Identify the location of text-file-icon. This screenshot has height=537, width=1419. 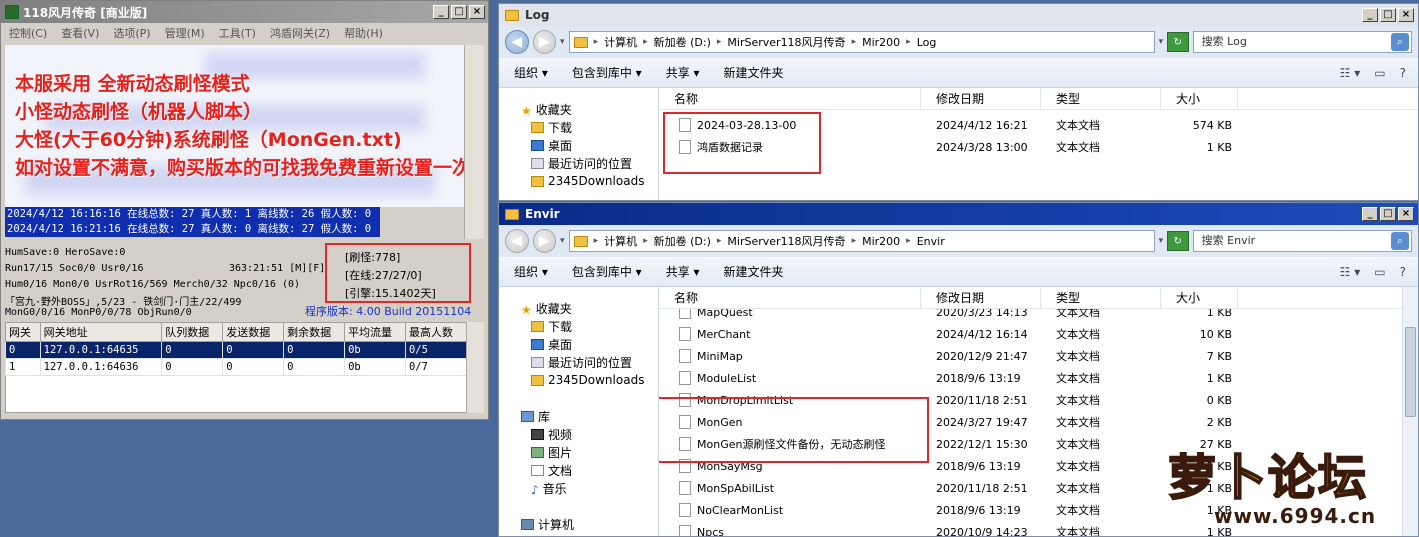
(685, 530).